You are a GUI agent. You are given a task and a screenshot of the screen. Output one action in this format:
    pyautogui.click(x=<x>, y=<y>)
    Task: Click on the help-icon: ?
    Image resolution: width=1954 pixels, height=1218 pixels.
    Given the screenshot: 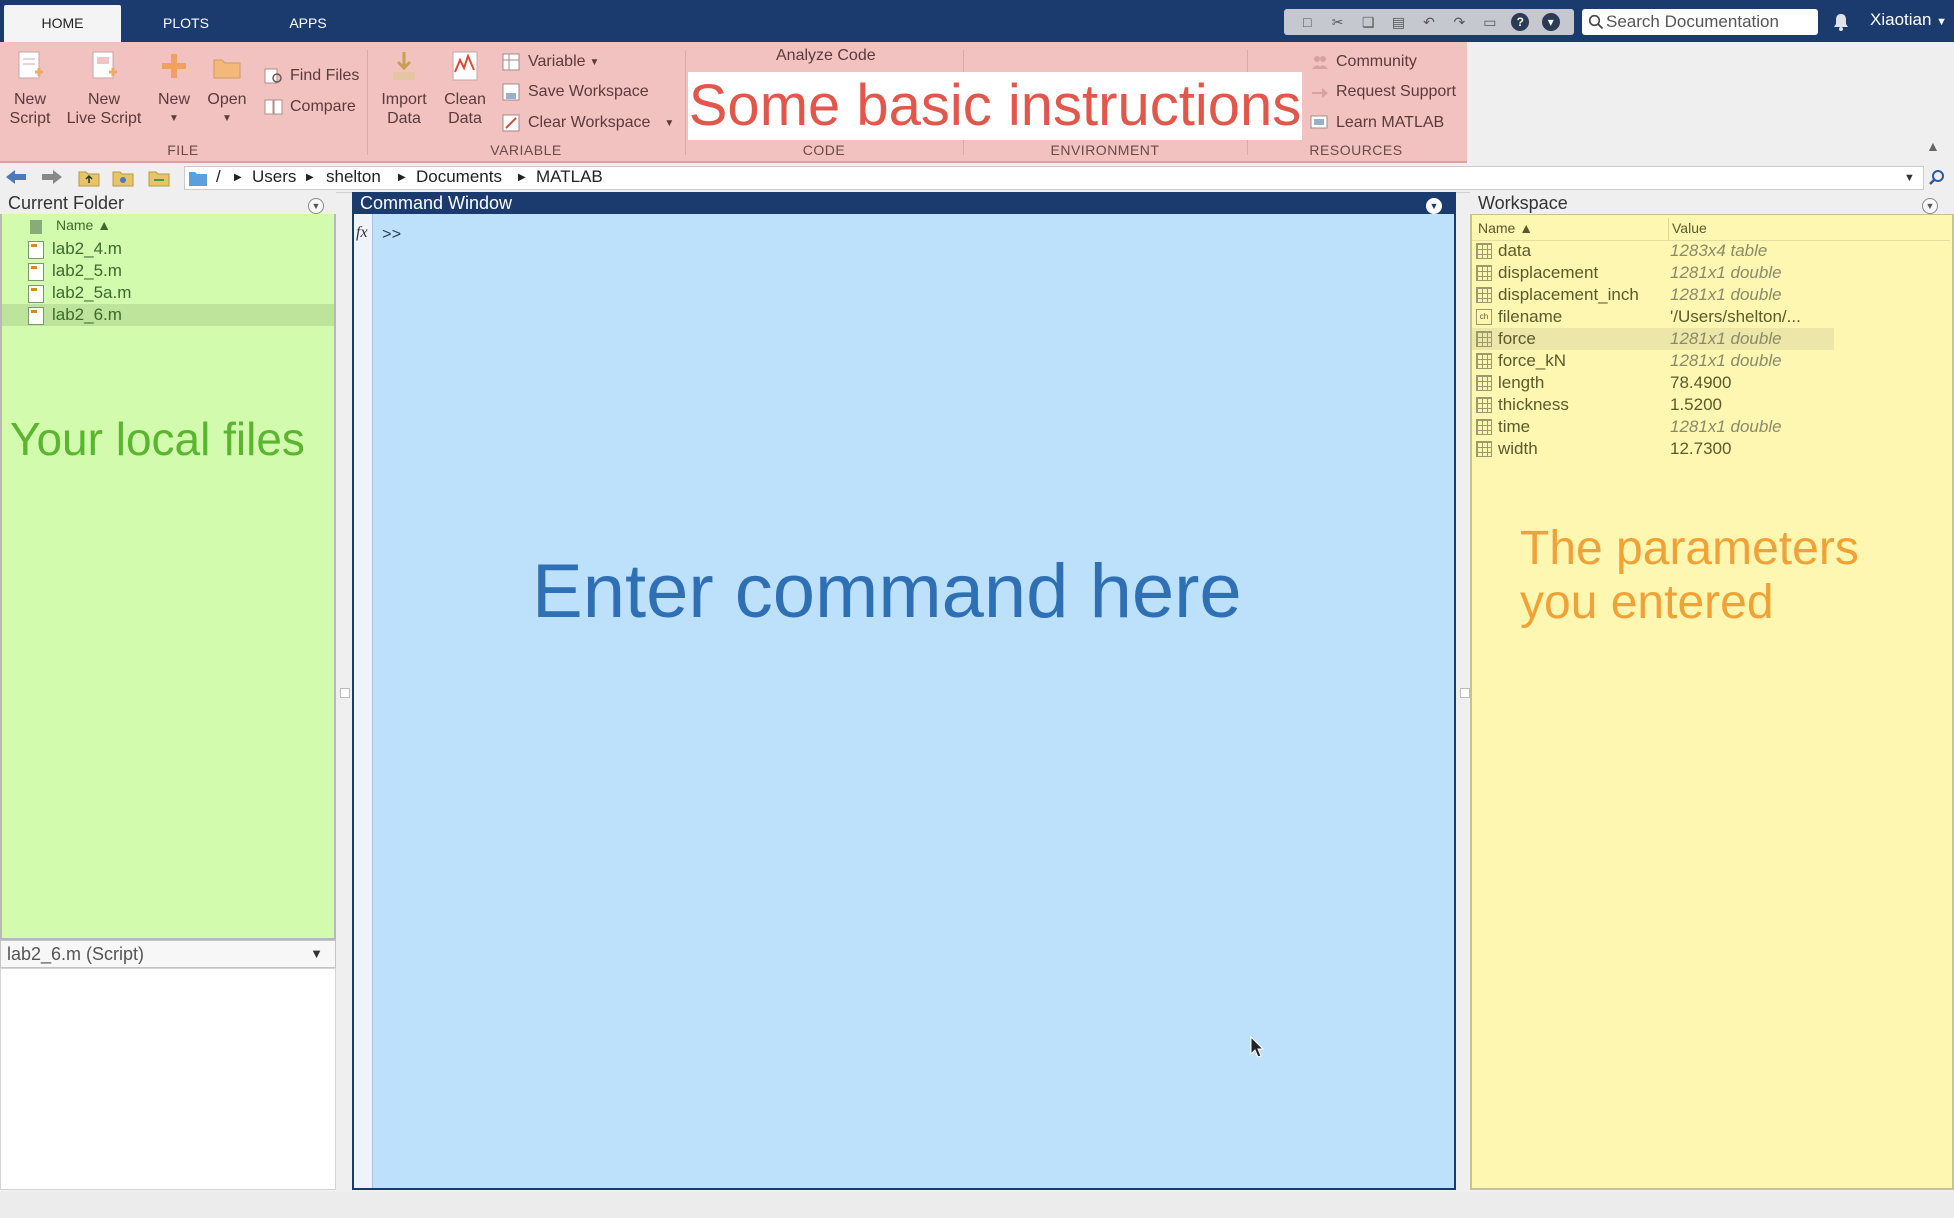 What is the action you would take?
    pyautogui.click(x=1520, y=22)
    